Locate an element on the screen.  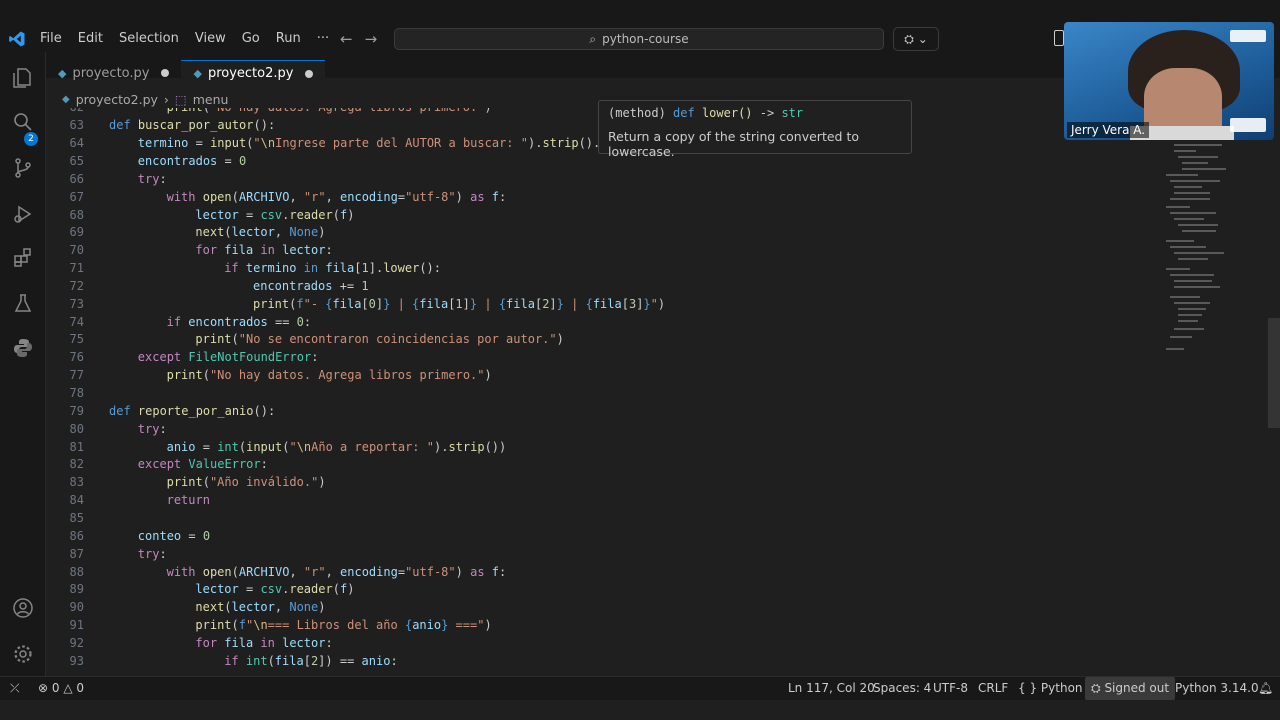
code-text: if termino in fila[1].lower(): is located at coordinates (332, 268).